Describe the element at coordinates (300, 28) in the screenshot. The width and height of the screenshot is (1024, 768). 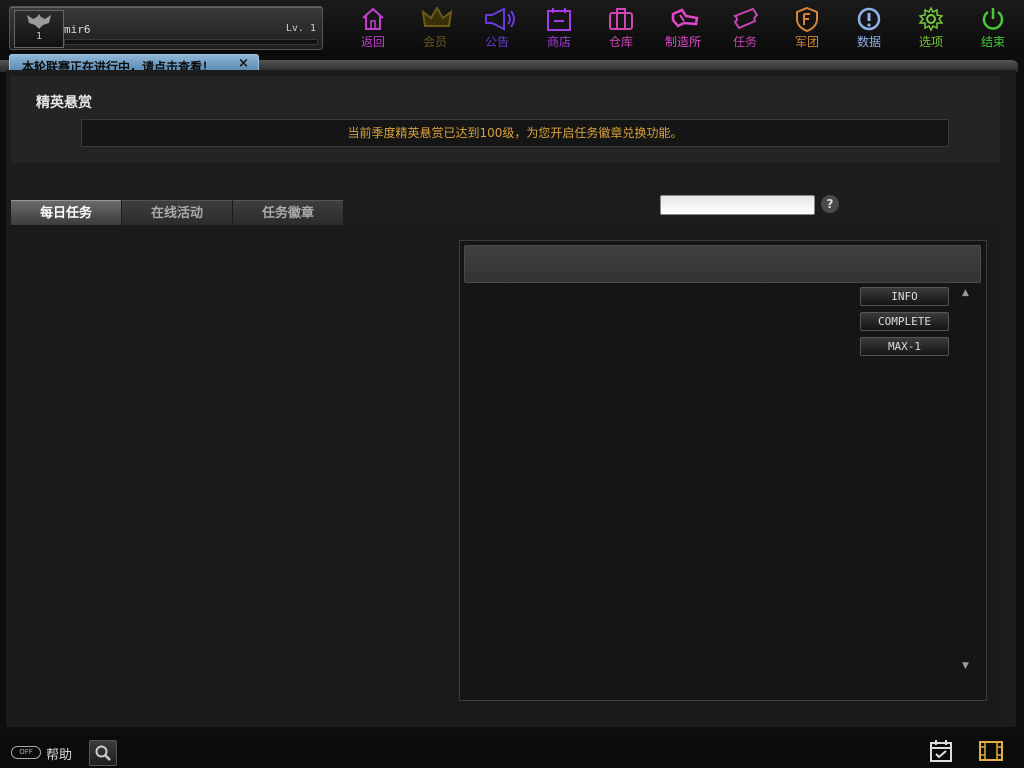
I see `player-level: Lv. 1` at that location.